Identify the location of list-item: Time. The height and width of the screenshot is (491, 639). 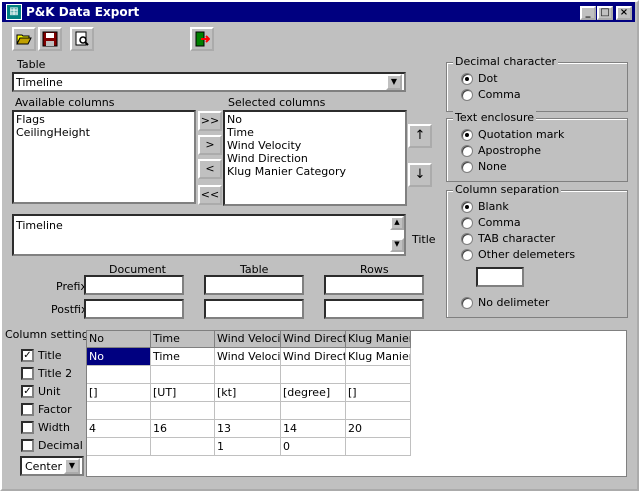
(240, 132).